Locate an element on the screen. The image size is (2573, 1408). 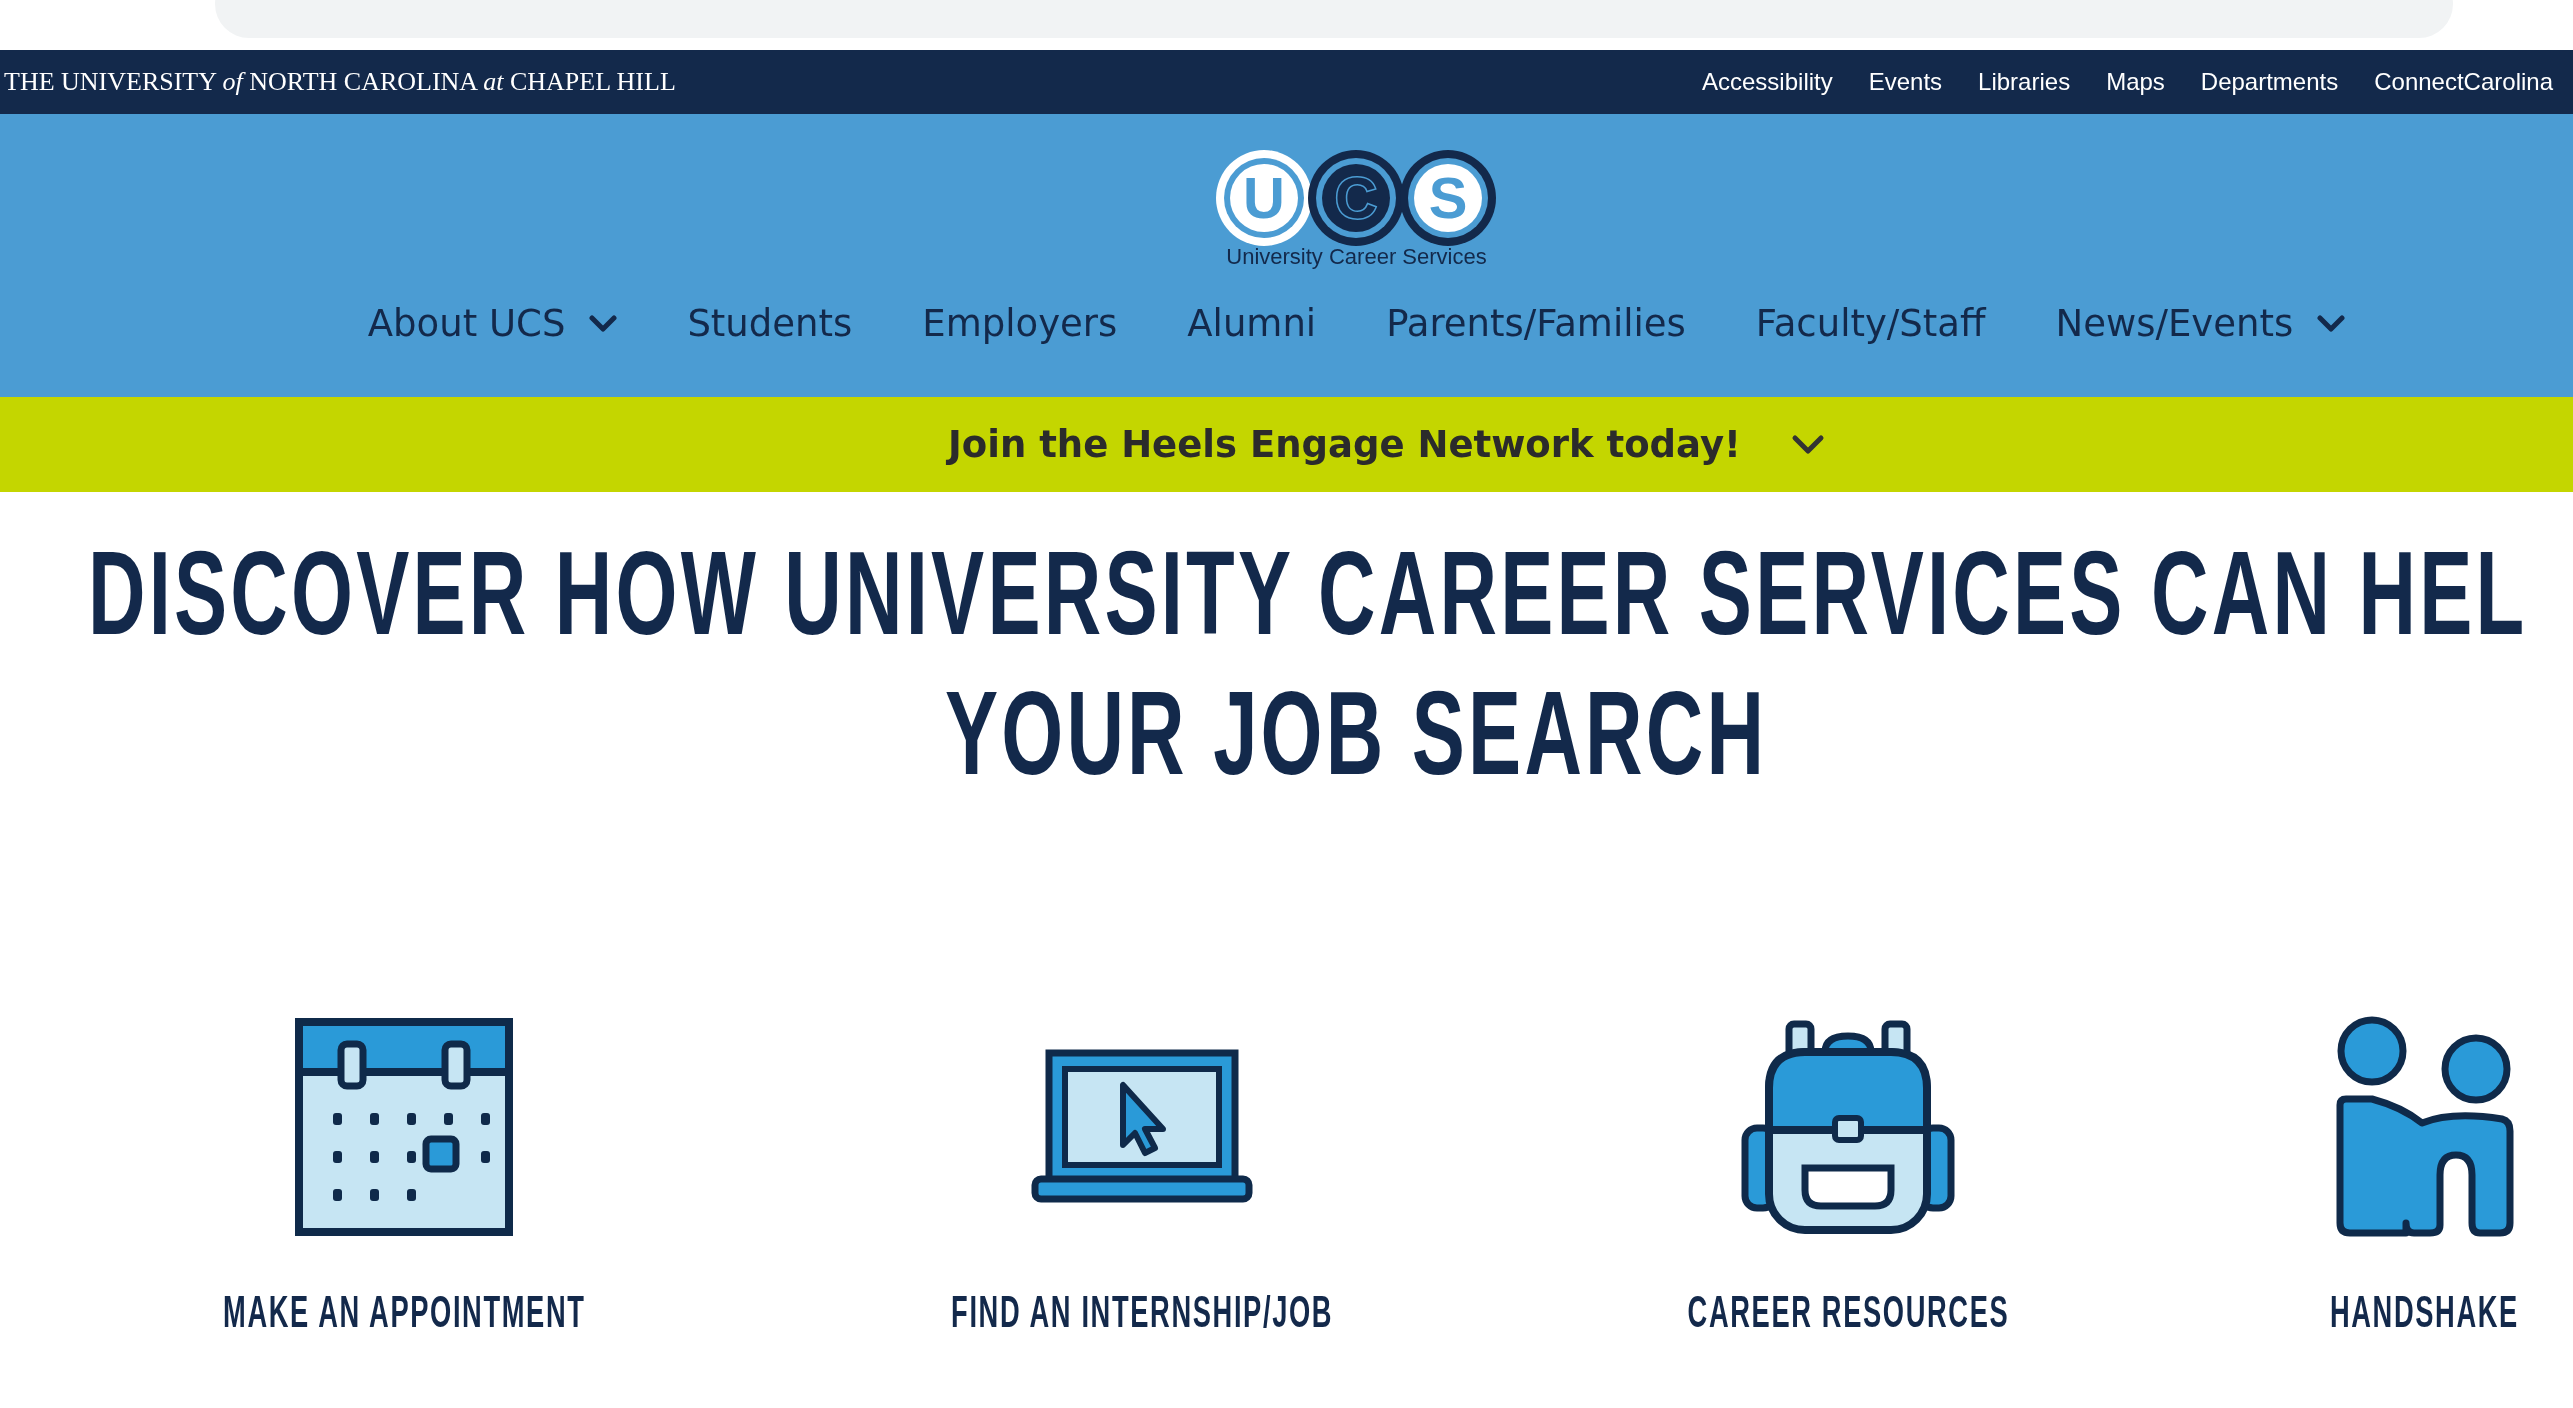
tile-title: FIND AN INTERNSHIP/JOB is located at coordinates (1142, 1312).